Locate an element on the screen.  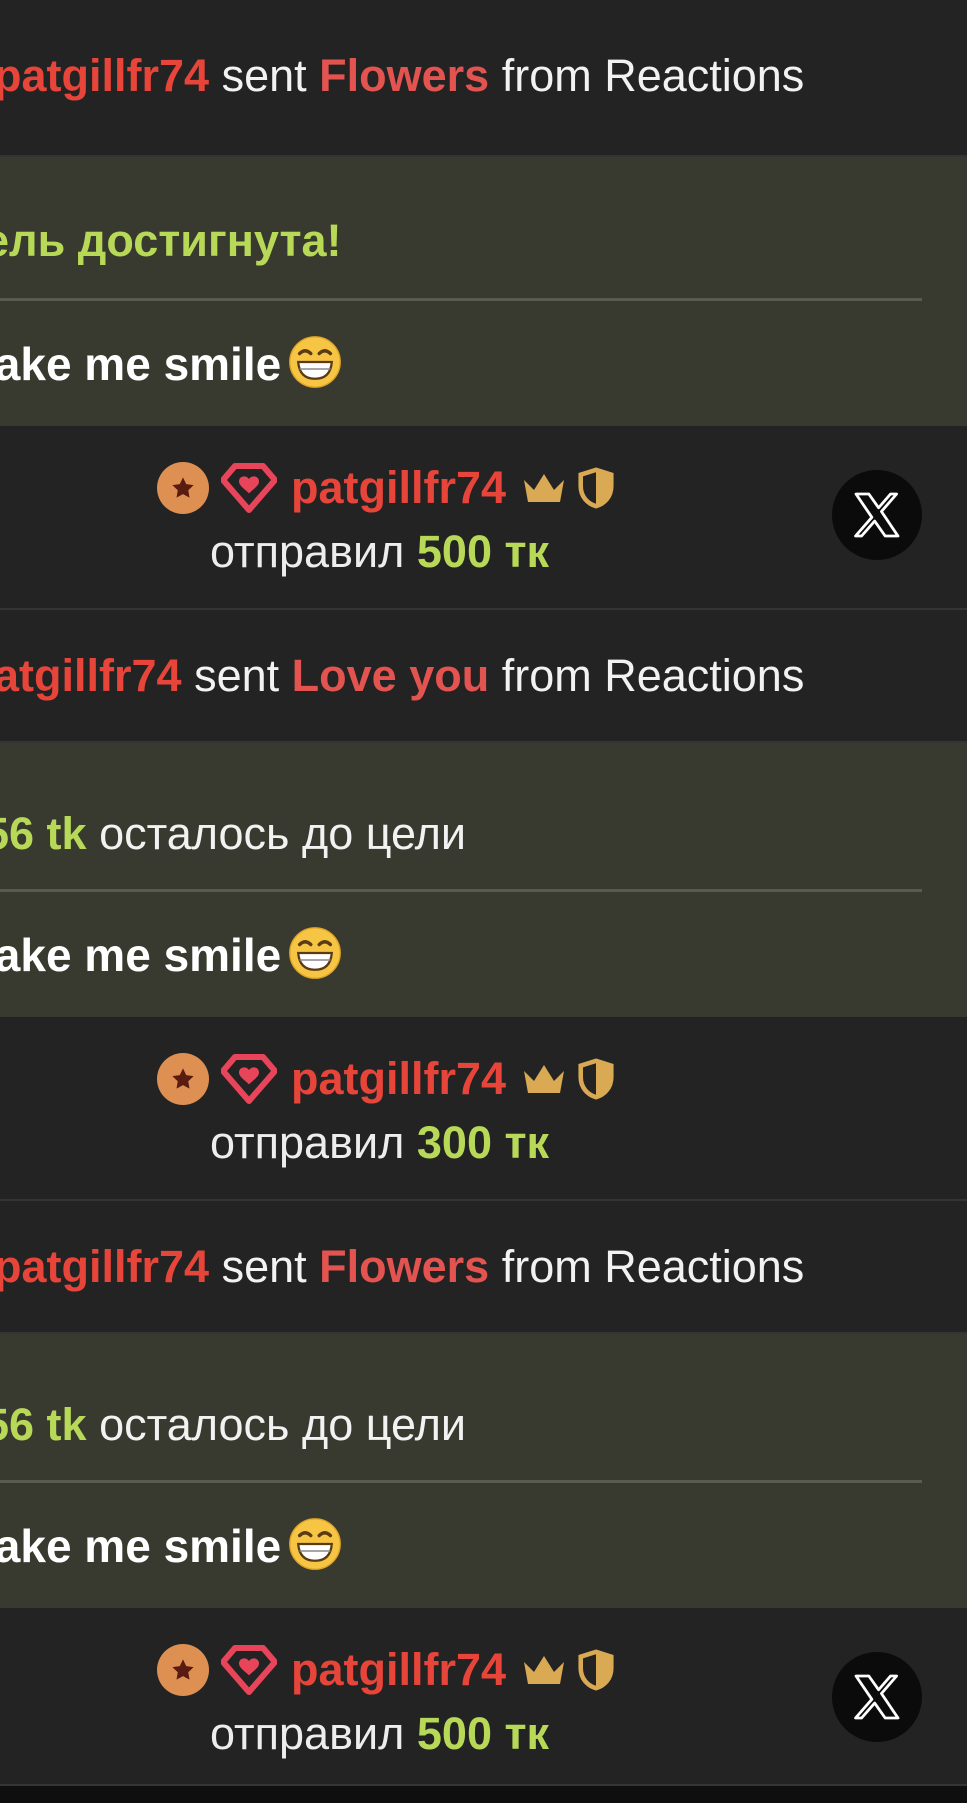
goal-status: ель достигнута! is located at coordinates (171, 240).